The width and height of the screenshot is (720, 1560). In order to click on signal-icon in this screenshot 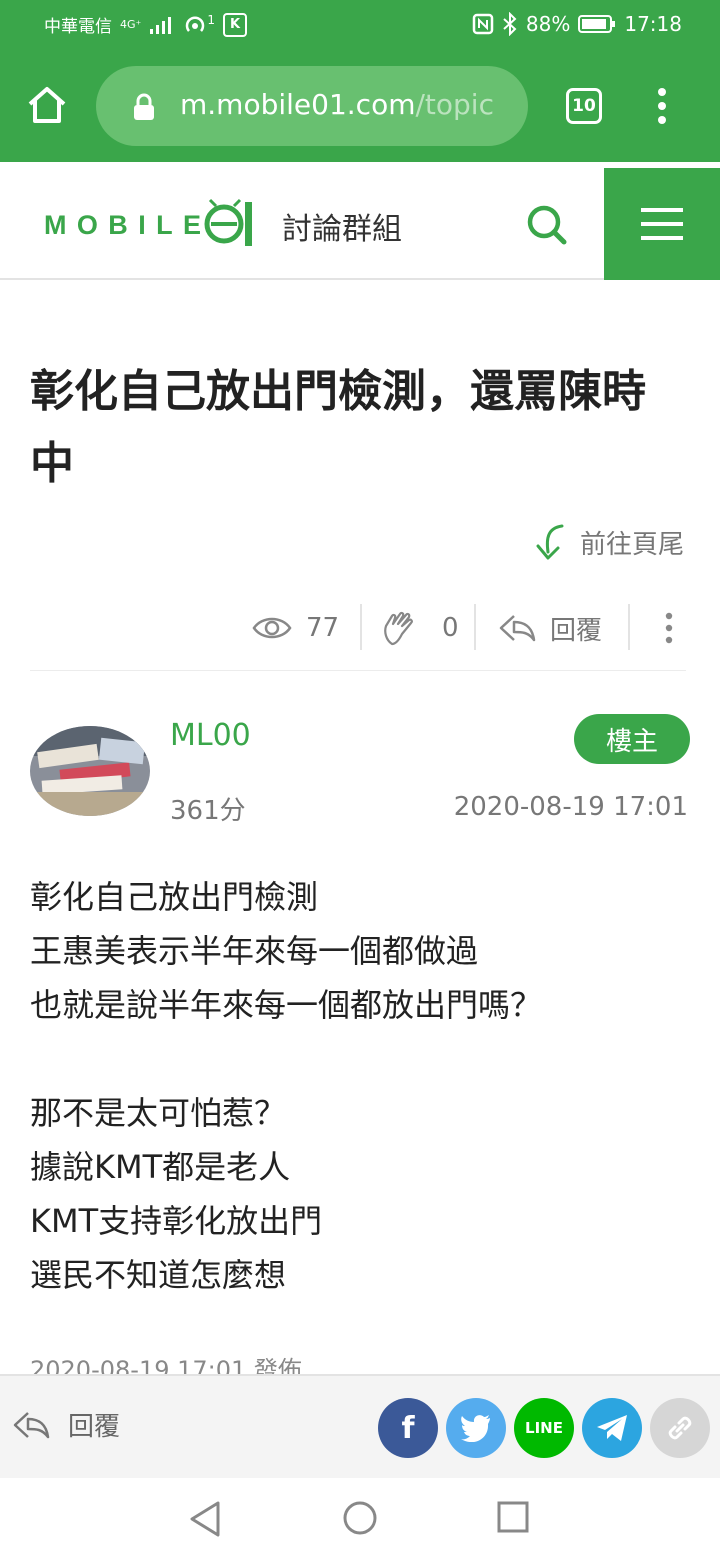, I will do `click(161, 25)`.